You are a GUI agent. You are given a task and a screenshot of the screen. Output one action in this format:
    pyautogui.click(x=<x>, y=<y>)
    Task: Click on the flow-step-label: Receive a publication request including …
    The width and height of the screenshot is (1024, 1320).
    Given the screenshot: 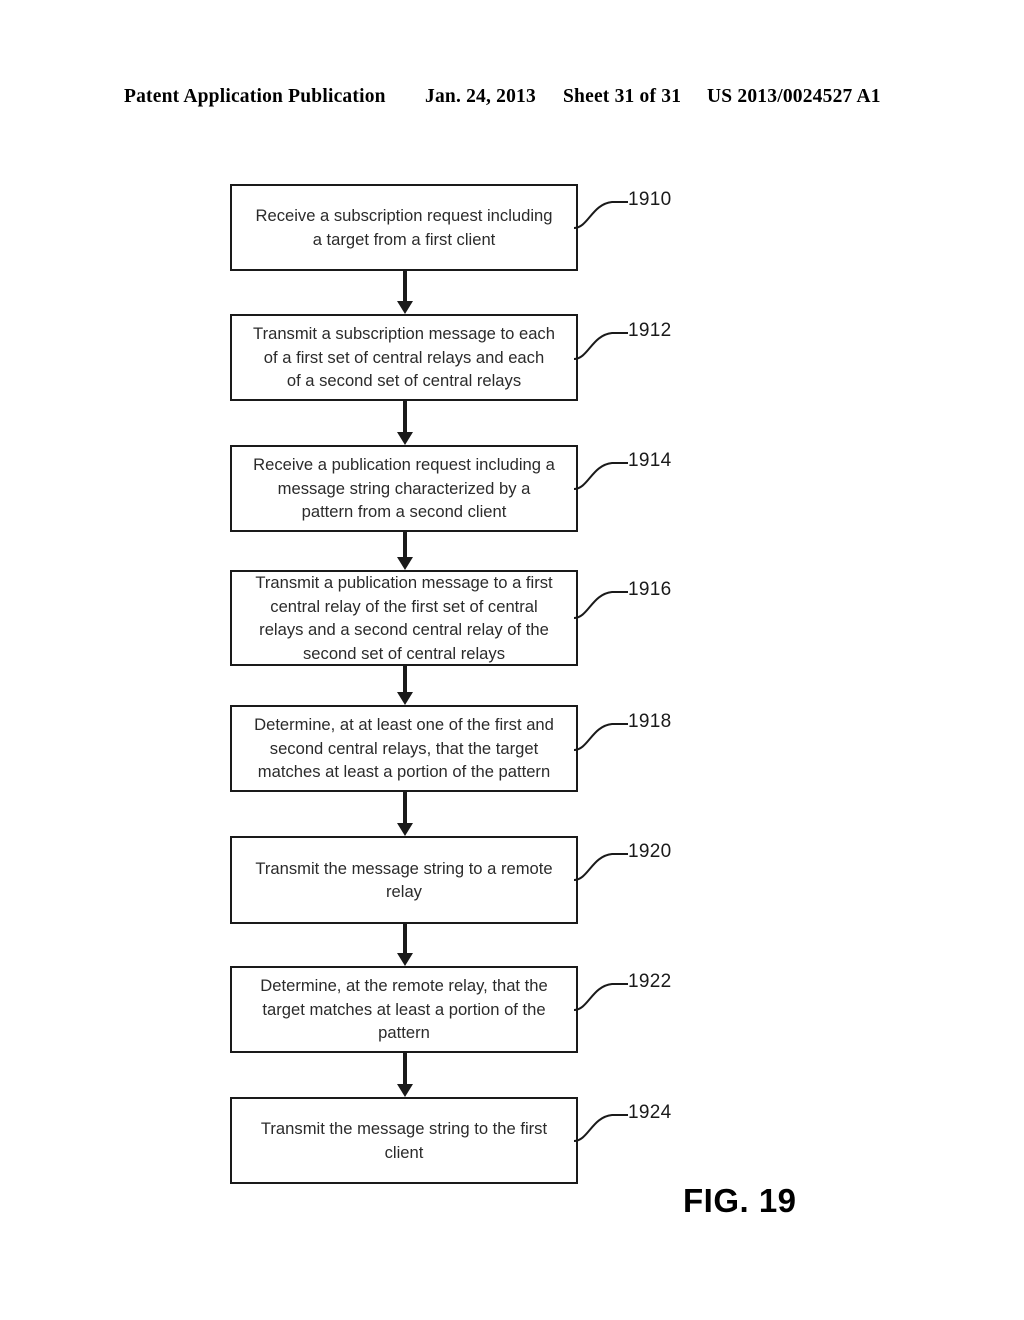 What is the action you would take?
    pyautogui.click(x=404, y=488)
    